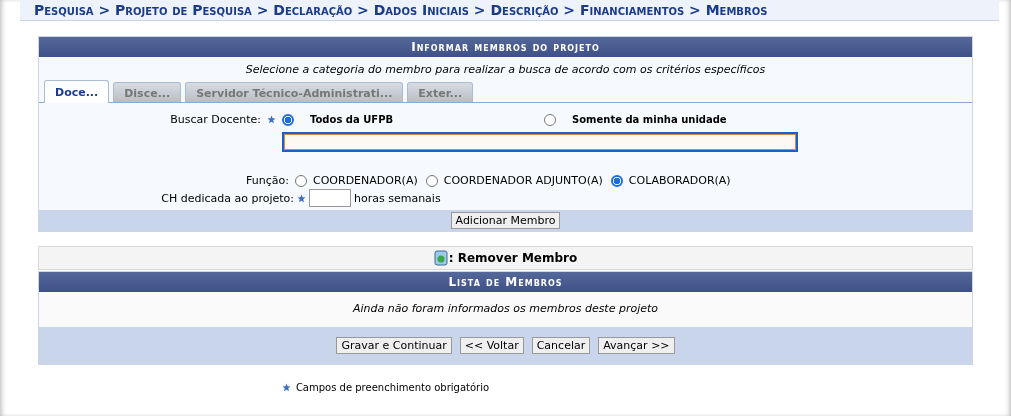 This screenshot has height=416, width=1011. I want to click on empty-message: Ainda não foram informados os membros deste projeto, so click(505, 309).